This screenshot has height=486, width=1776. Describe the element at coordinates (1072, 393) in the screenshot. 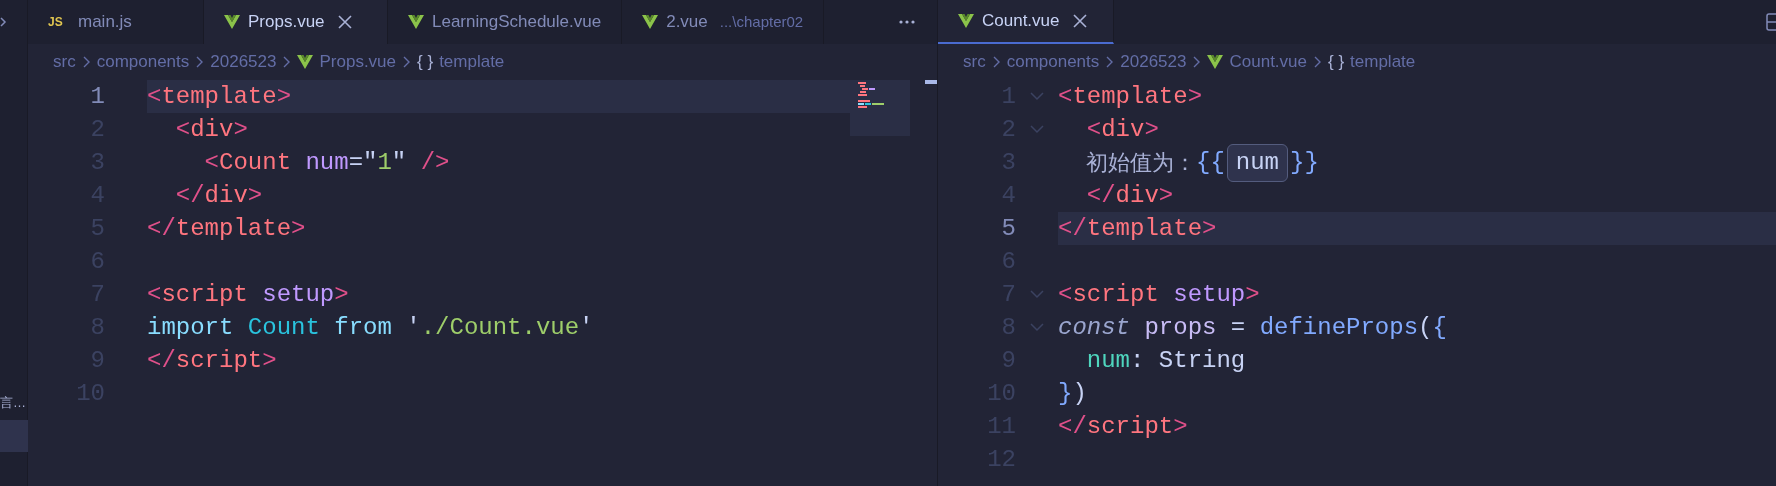

I see `code-line: })` at that location.